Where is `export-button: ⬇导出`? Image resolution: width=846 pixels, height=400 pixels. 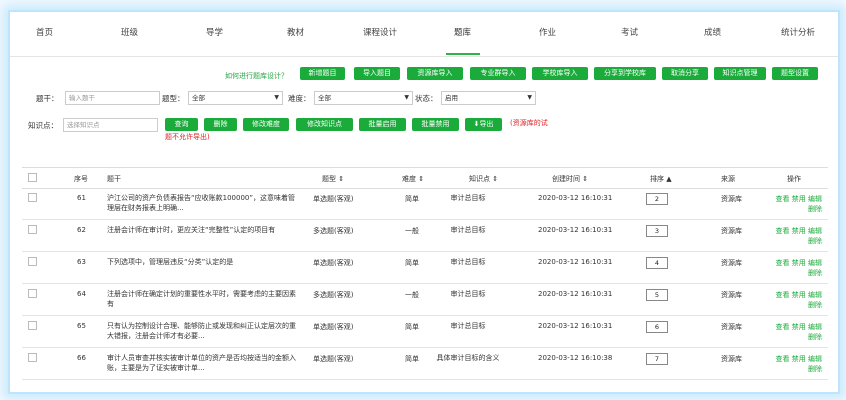
export-button: ⬇导出 is located at coordinates (483, 124).